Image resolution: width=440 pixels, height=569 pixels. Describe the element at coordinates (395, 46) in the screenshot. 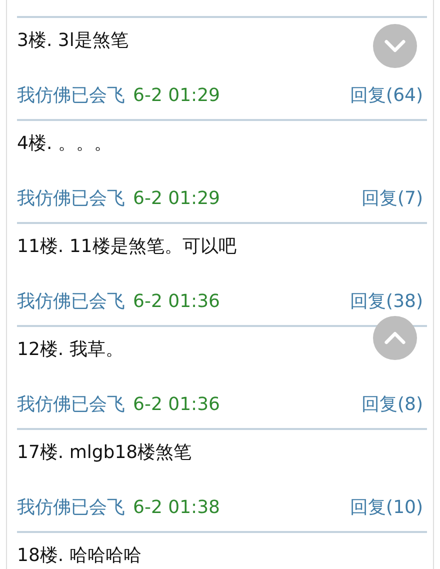

I see `scroll-down-button` at that location.